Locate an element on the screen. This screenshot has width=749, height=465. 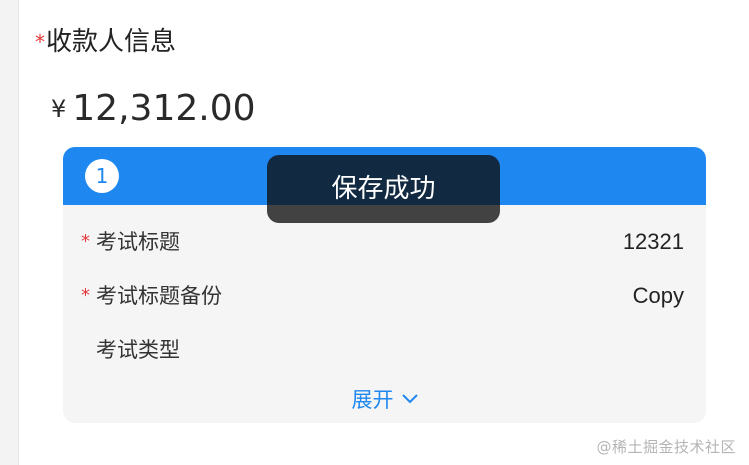
chevron-down-icon is located at coordinates (409, 397).